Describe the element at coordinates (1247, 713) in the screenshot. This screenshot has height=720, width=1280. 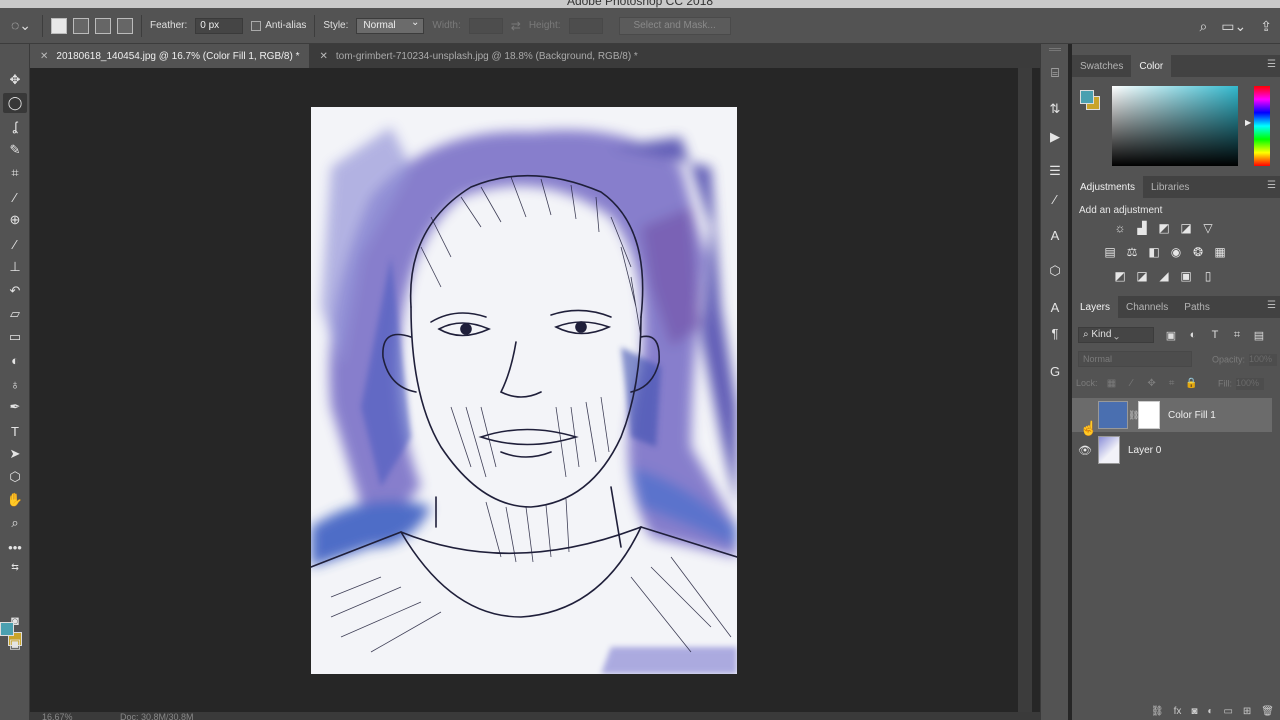
I see `new-layer-icon: ⊞` at that location.